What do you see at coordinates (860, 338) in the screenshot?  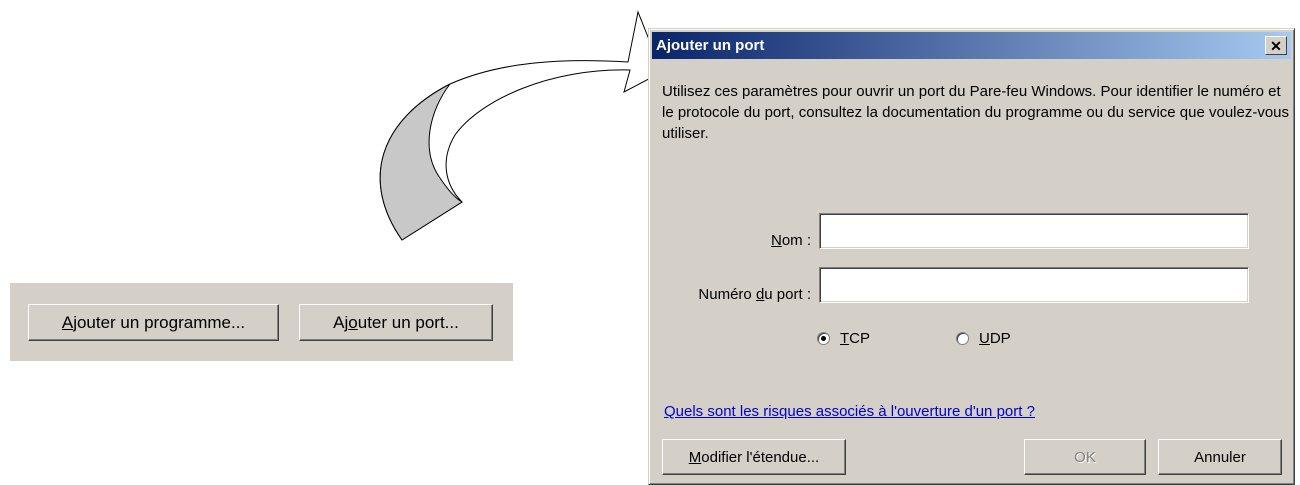 I see `tcp-label-rest: CP` at bounding box center [860, 338].